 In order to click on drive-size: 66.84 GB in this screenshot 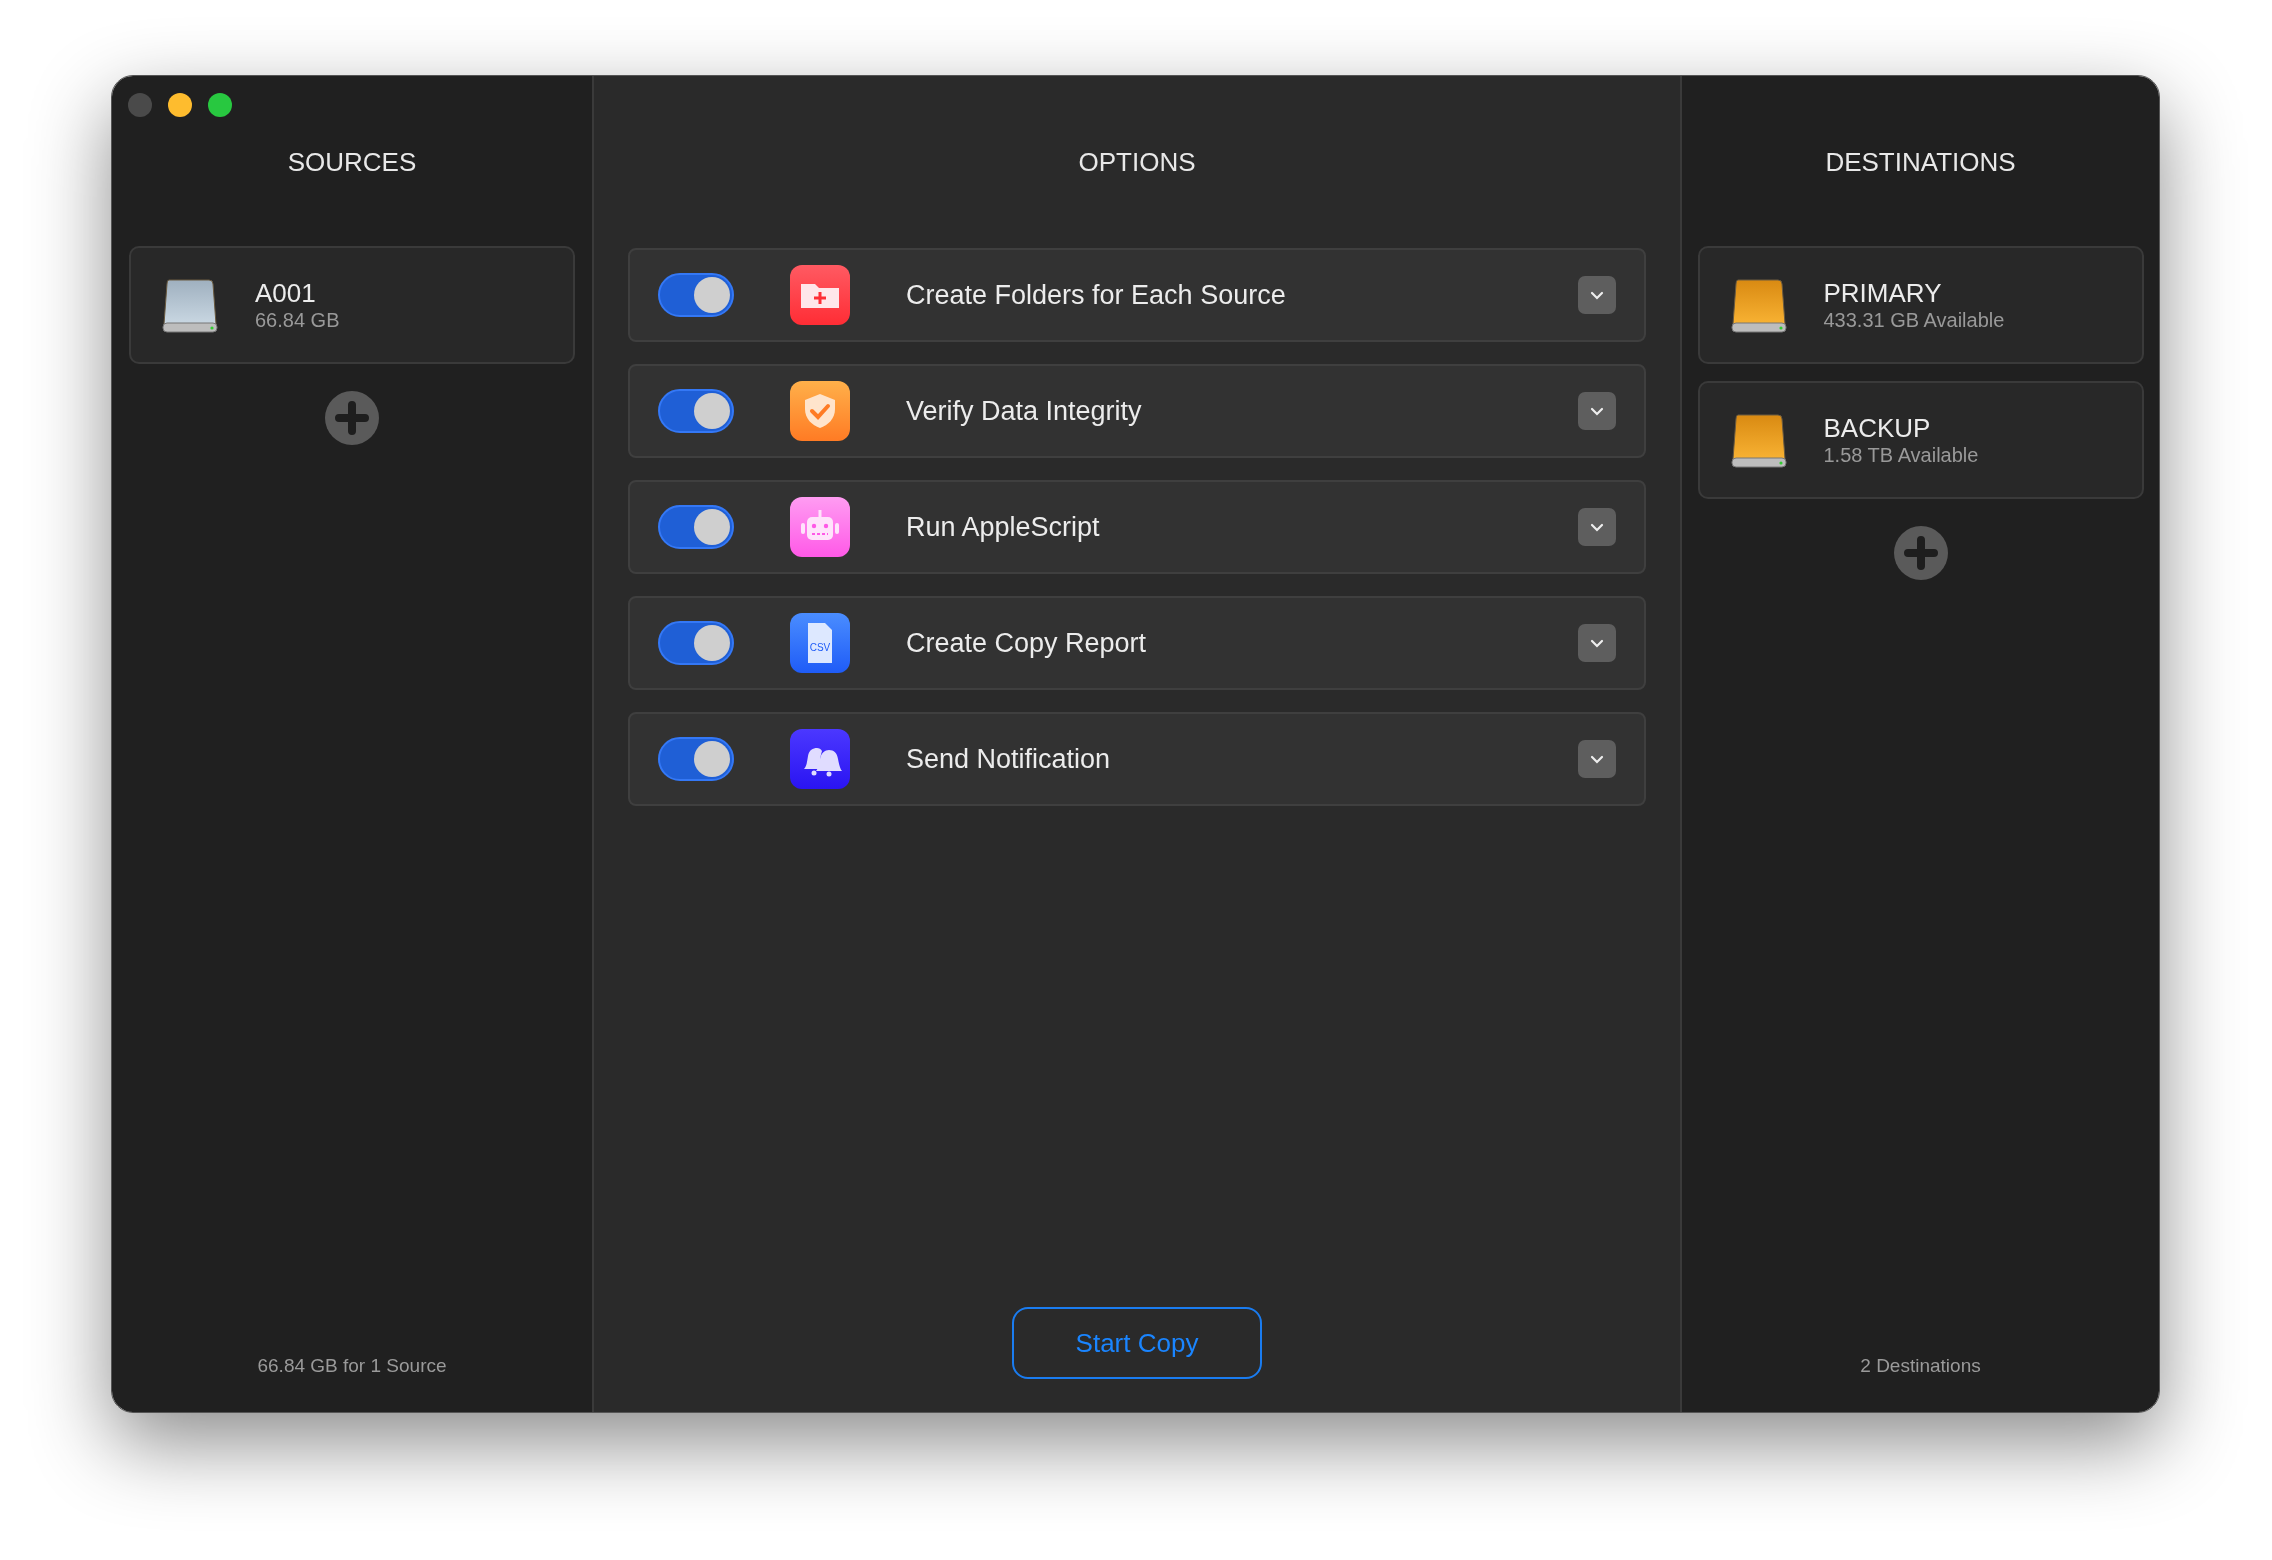, I will do `click(297, 320)`.